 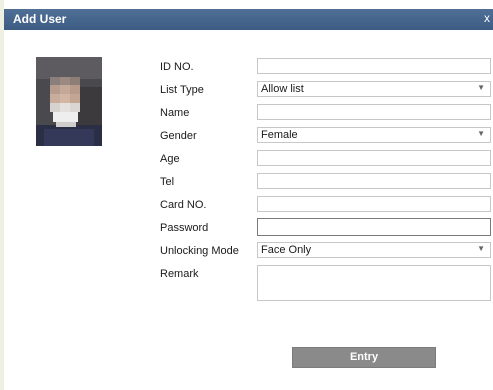 I want to click on list-type-value: Allow list, so click(x=282, y=89).